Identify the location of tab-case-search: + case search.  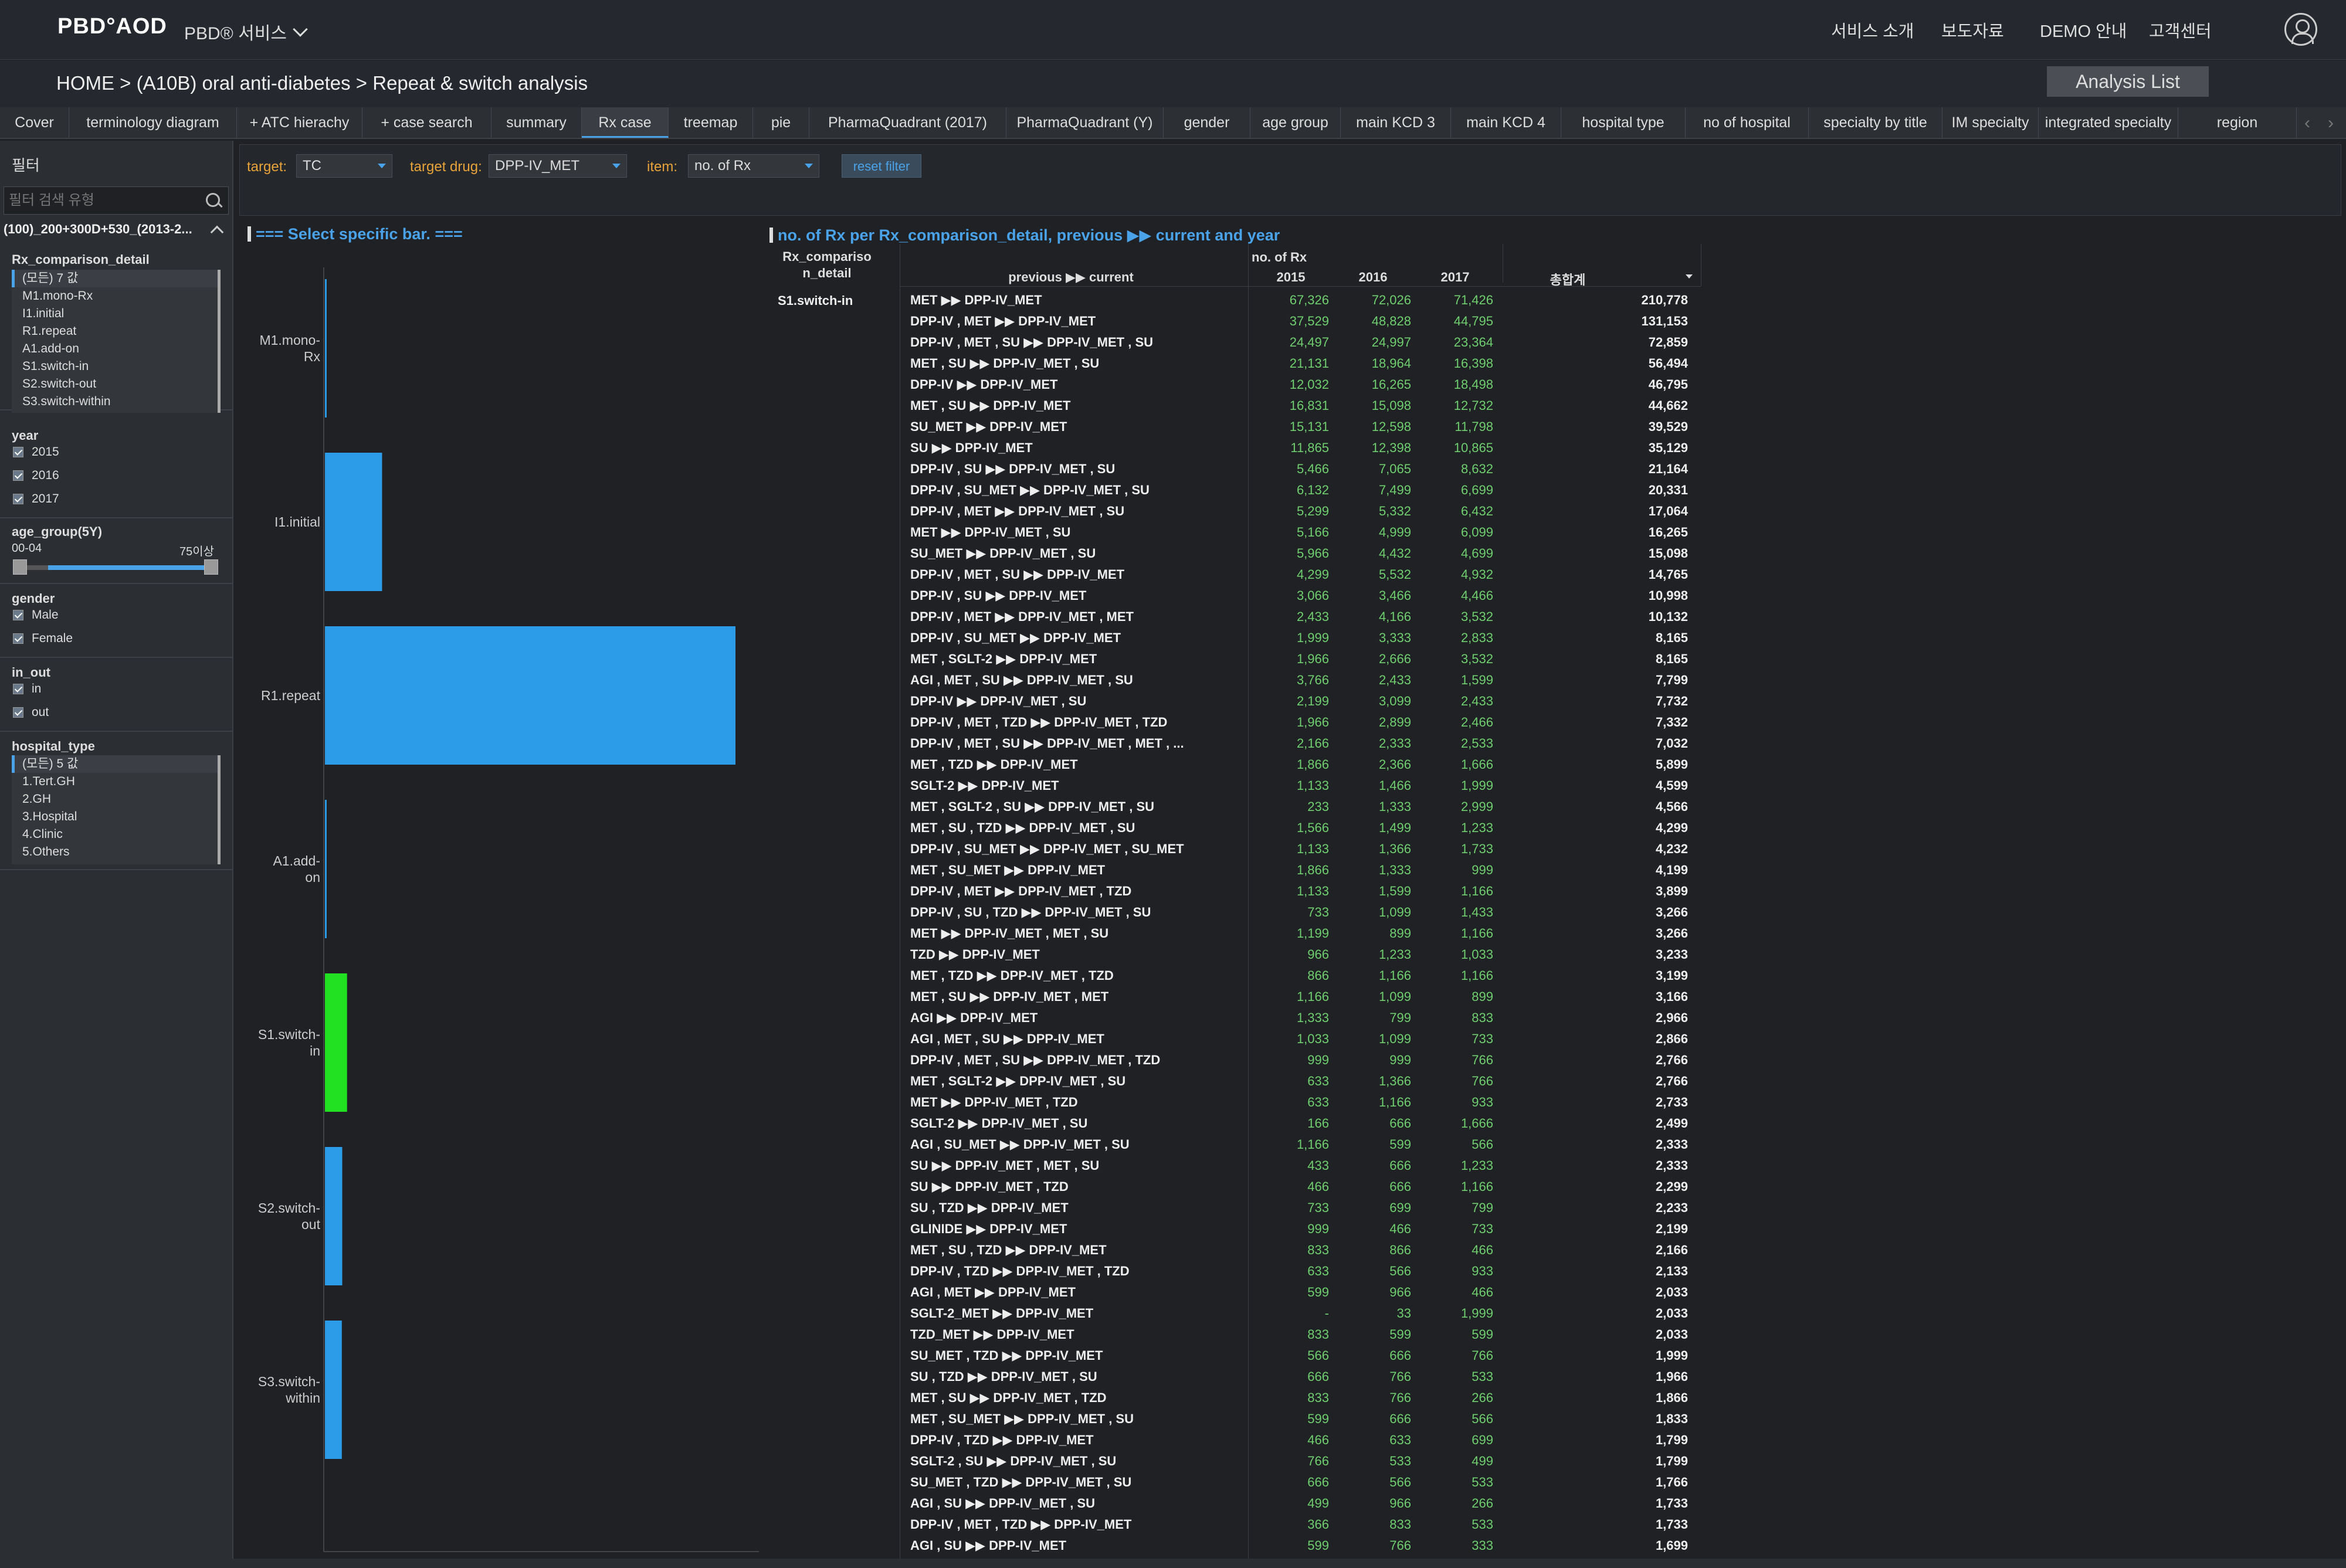
(426, 122).